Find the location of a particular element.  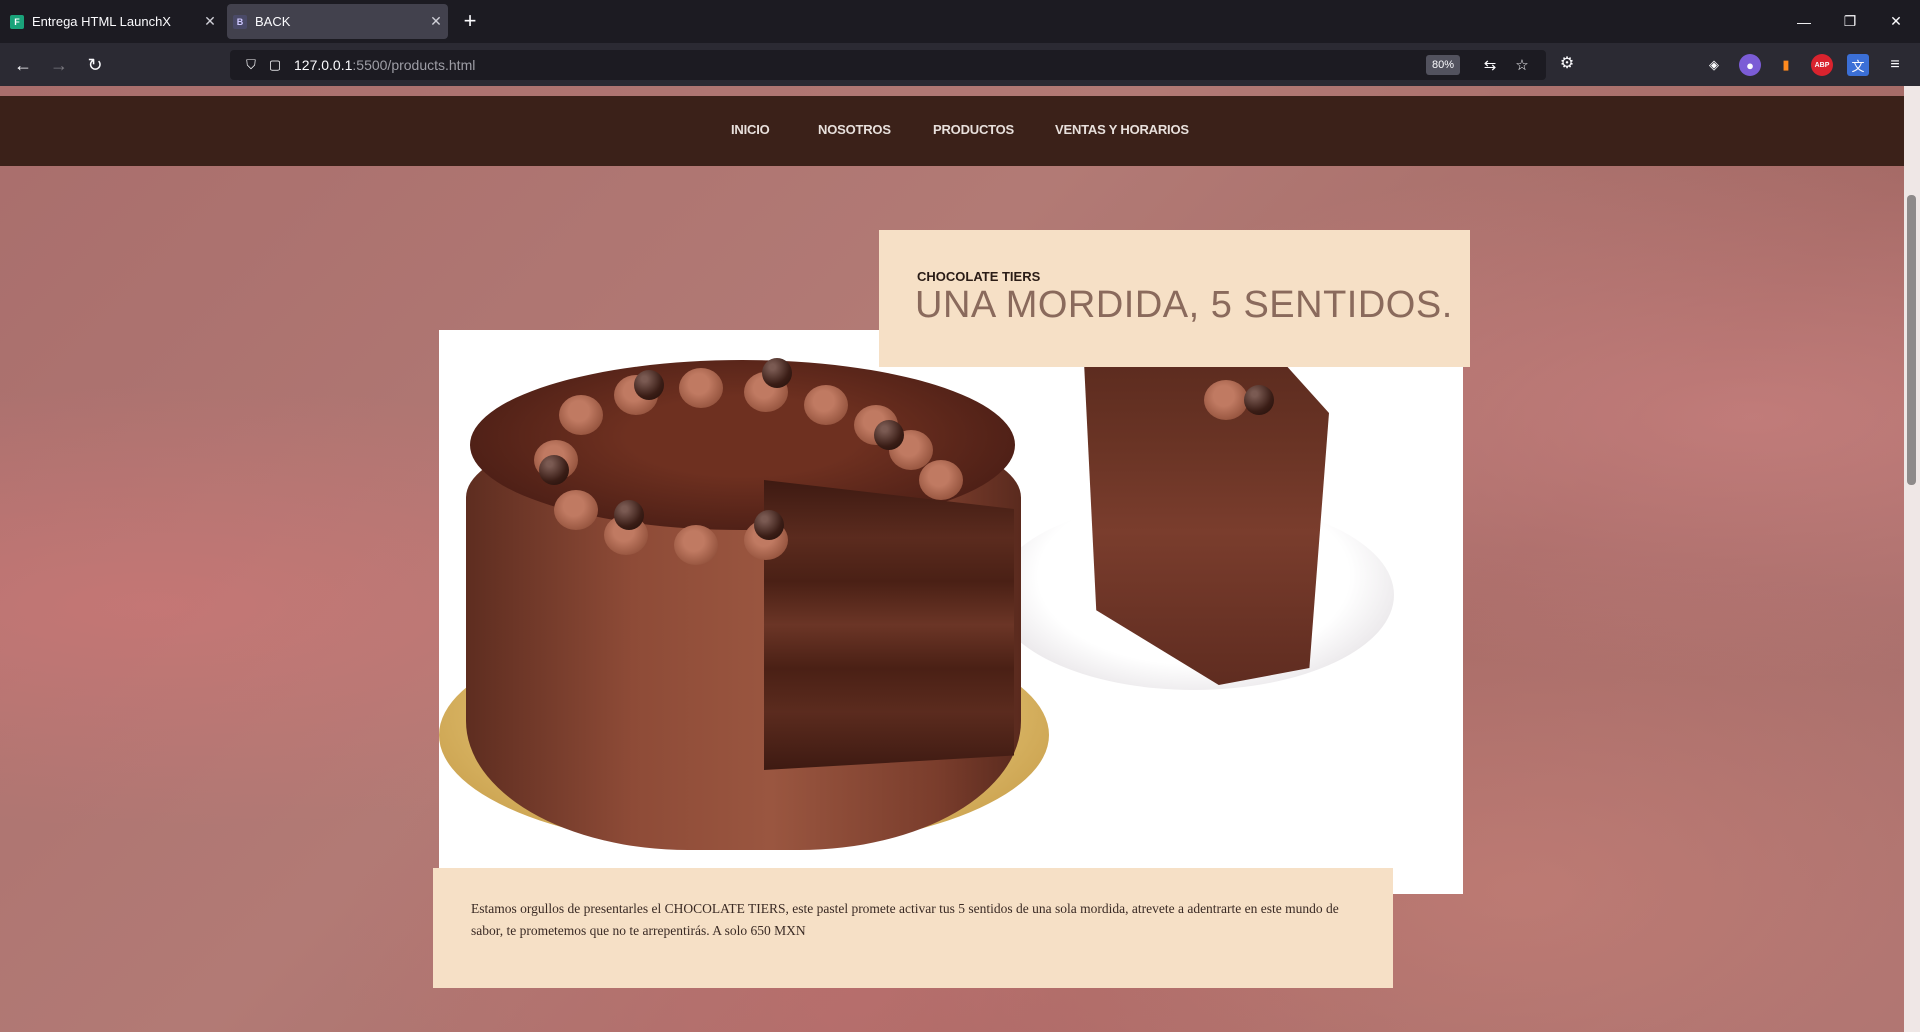

minimize-icon: — is located at coordinates (1804, 21).